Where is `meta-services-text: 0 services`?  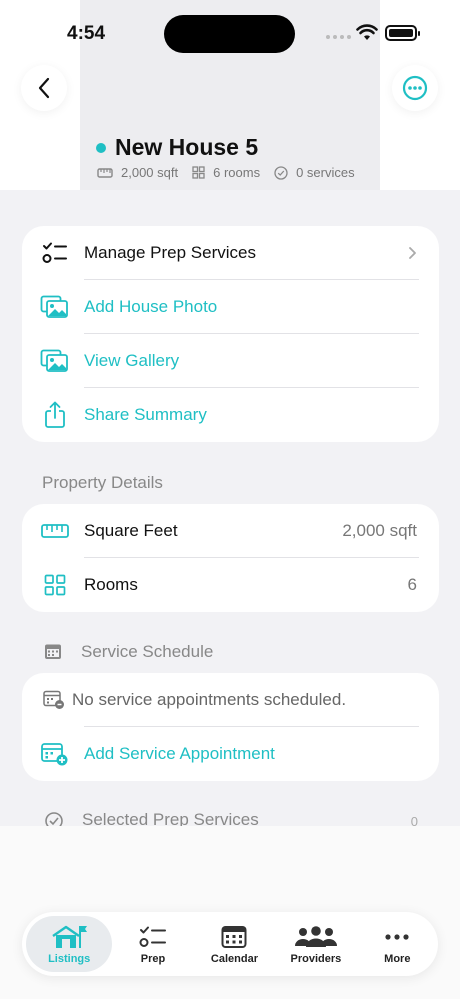 meta-services-text: 0 services is located at coordinates (325, 172).